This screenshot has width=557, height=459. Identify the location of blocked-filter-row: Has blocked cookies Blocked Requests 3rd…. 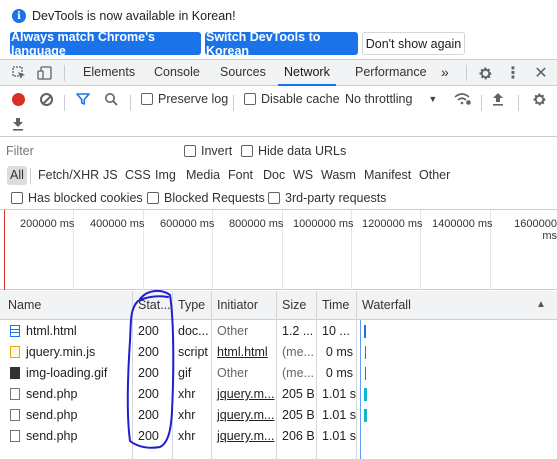
(278, 198).